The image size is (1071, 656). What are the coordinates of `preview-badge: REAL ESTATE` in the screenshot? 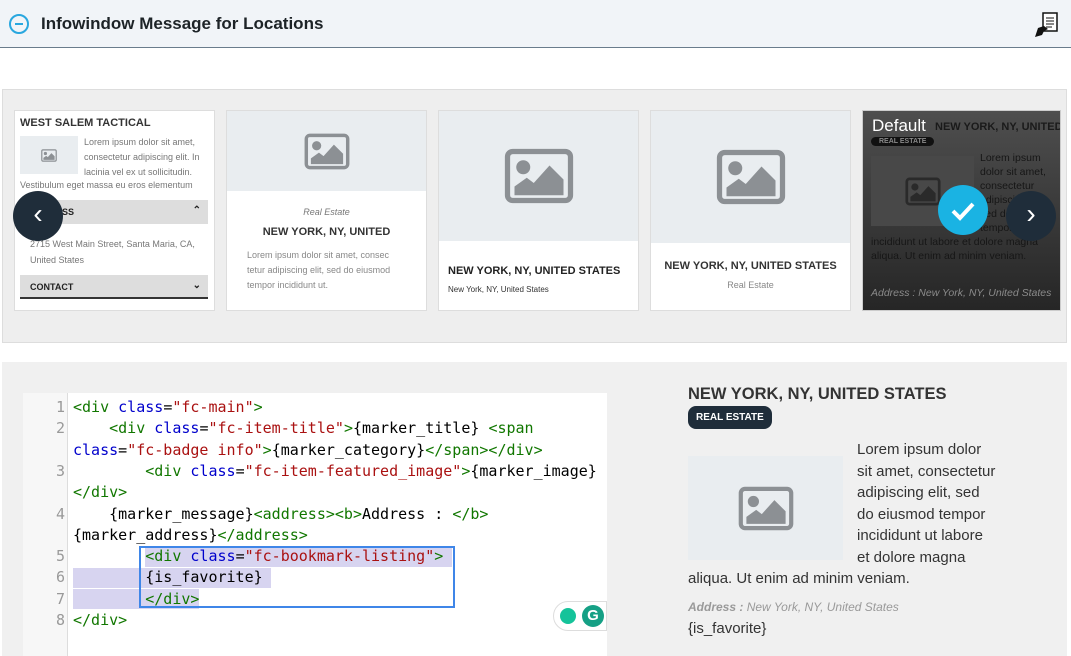 It's located at (730, 417).